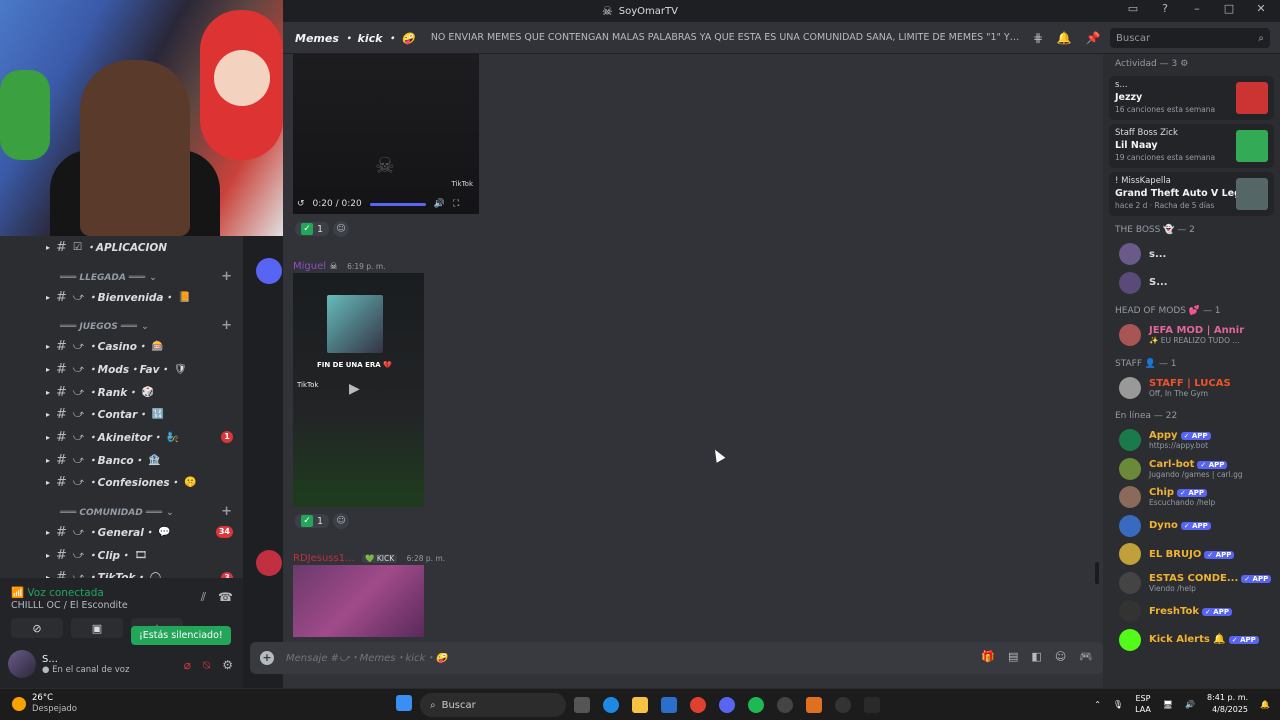 The image size is (1280, 720). What do you see at coordinates (121, 346) in the screenshot?
I see `channel-item: ▸ # ⤻ ・Casino・ 🎰` at bounding box center [121, 346].